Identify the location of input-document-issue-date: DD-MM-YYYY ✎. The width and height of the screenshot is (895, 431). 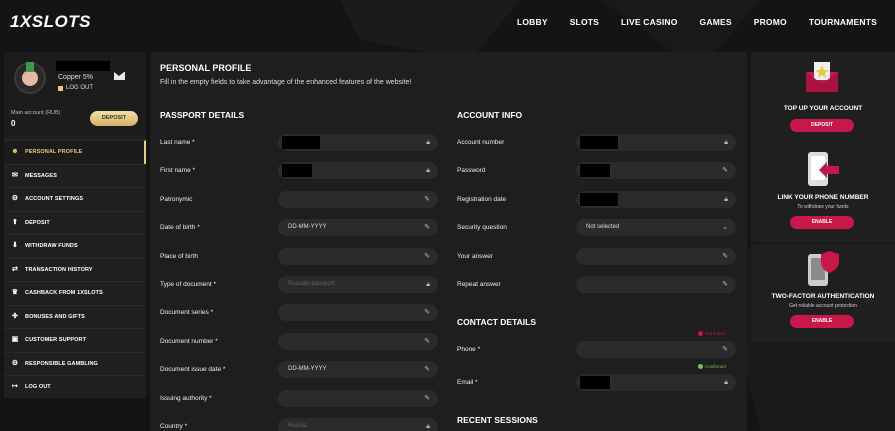
(358, 370).